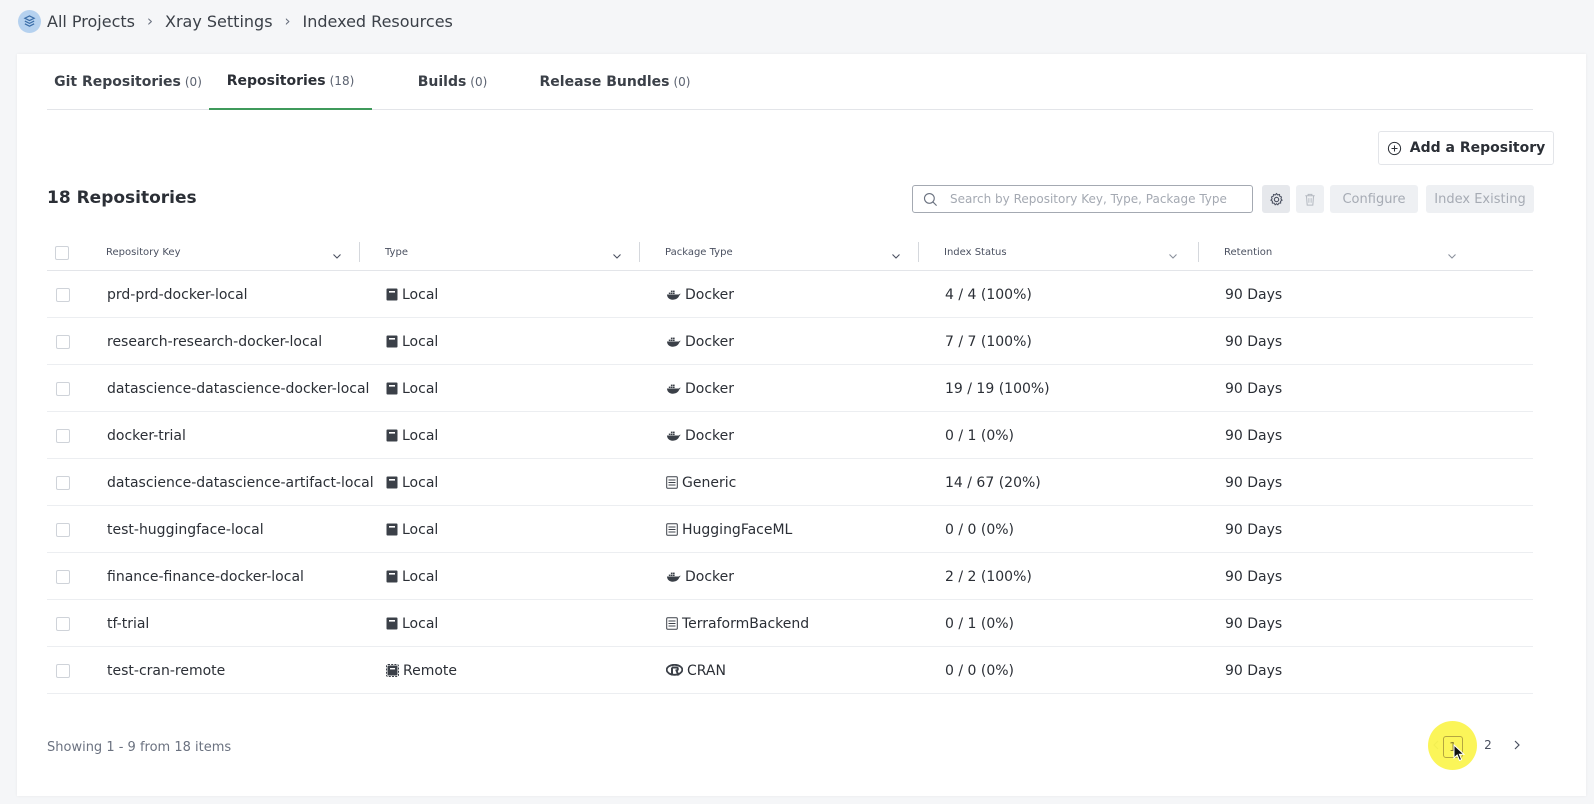 Image resolution: width=1594 pixels, height=804 pixels. Describe the element at coordinates (396, 252) in the screenshot. I see `column-header-type: Type` at that location.